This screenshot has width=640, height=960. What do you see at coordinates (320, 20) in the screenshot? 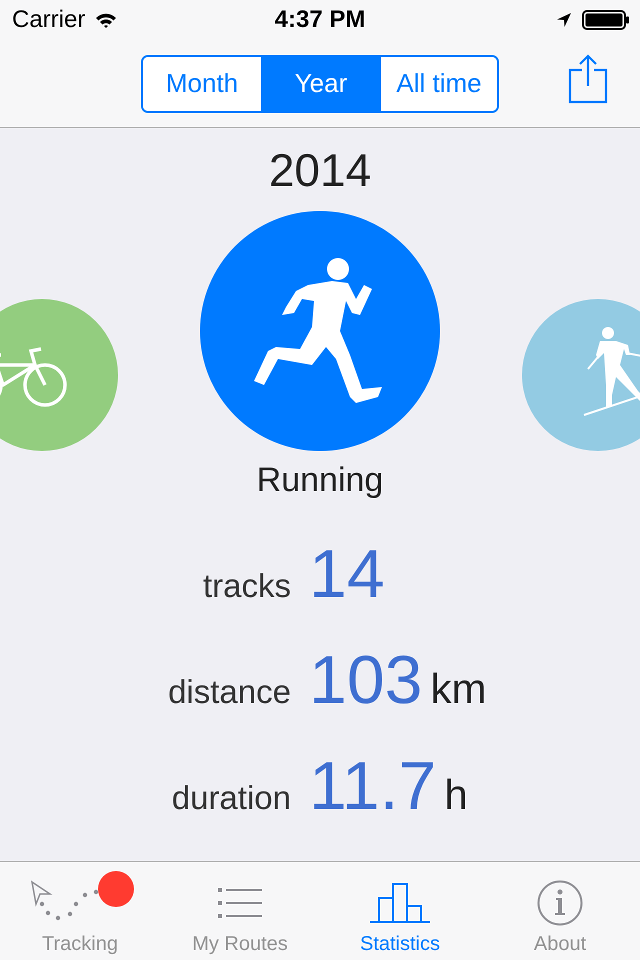
I see `clock-time: 4:37 PM` at bounding box center [320, 20].